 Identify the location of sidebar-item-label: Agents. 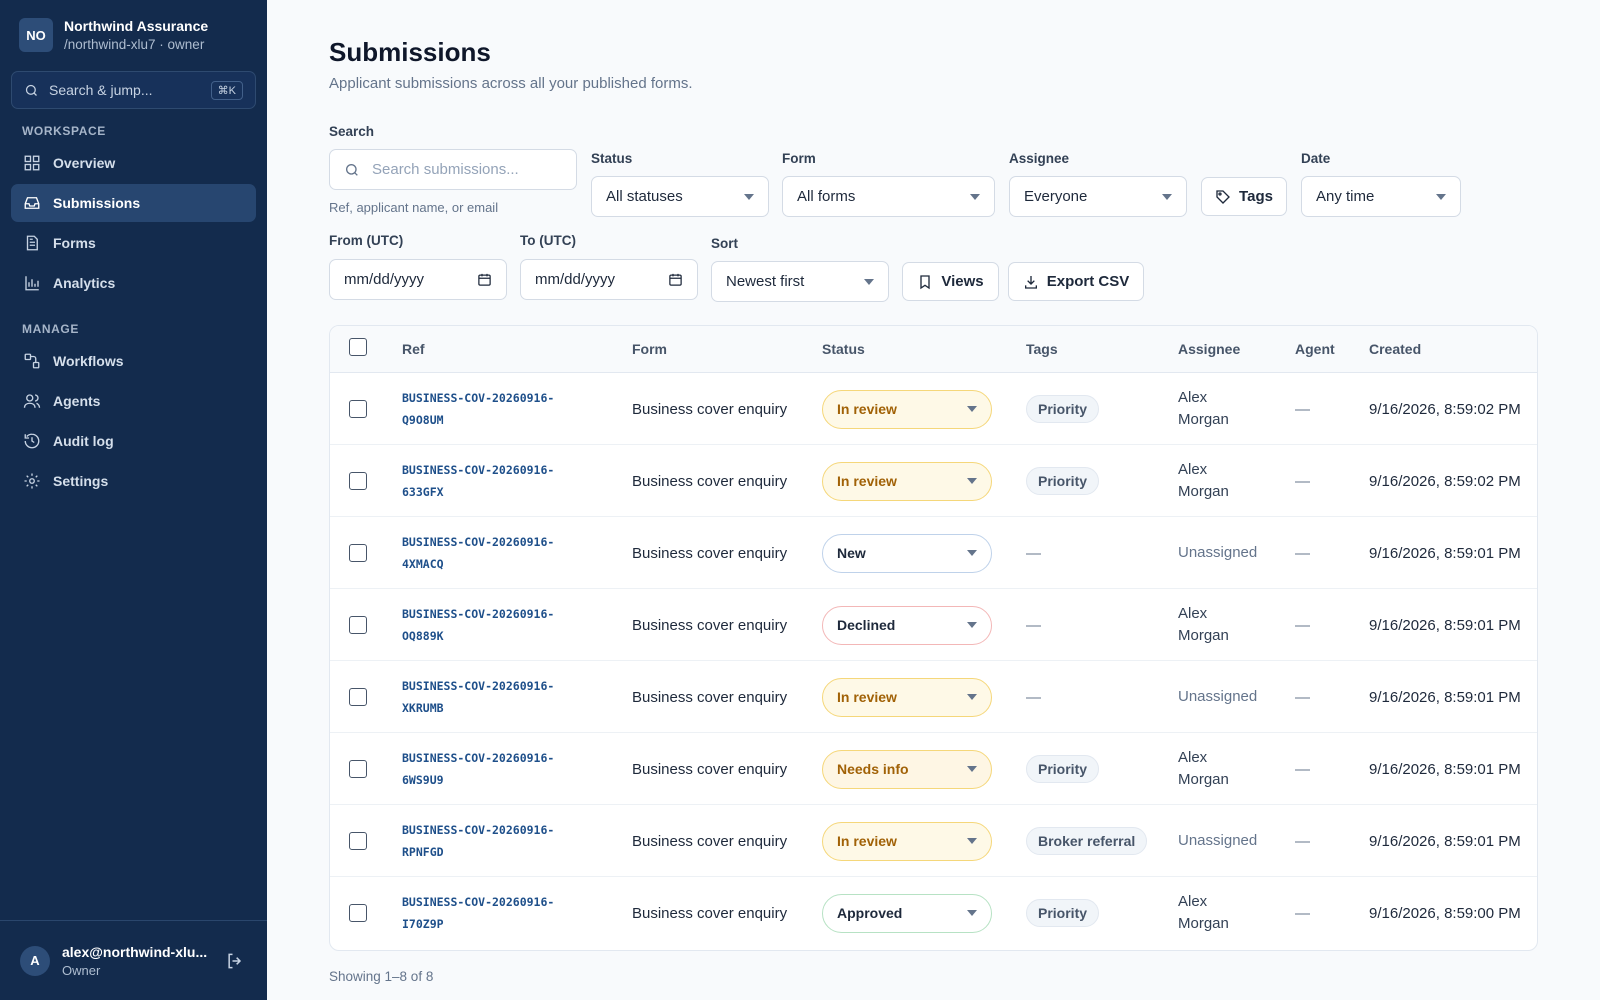
(77, 401).